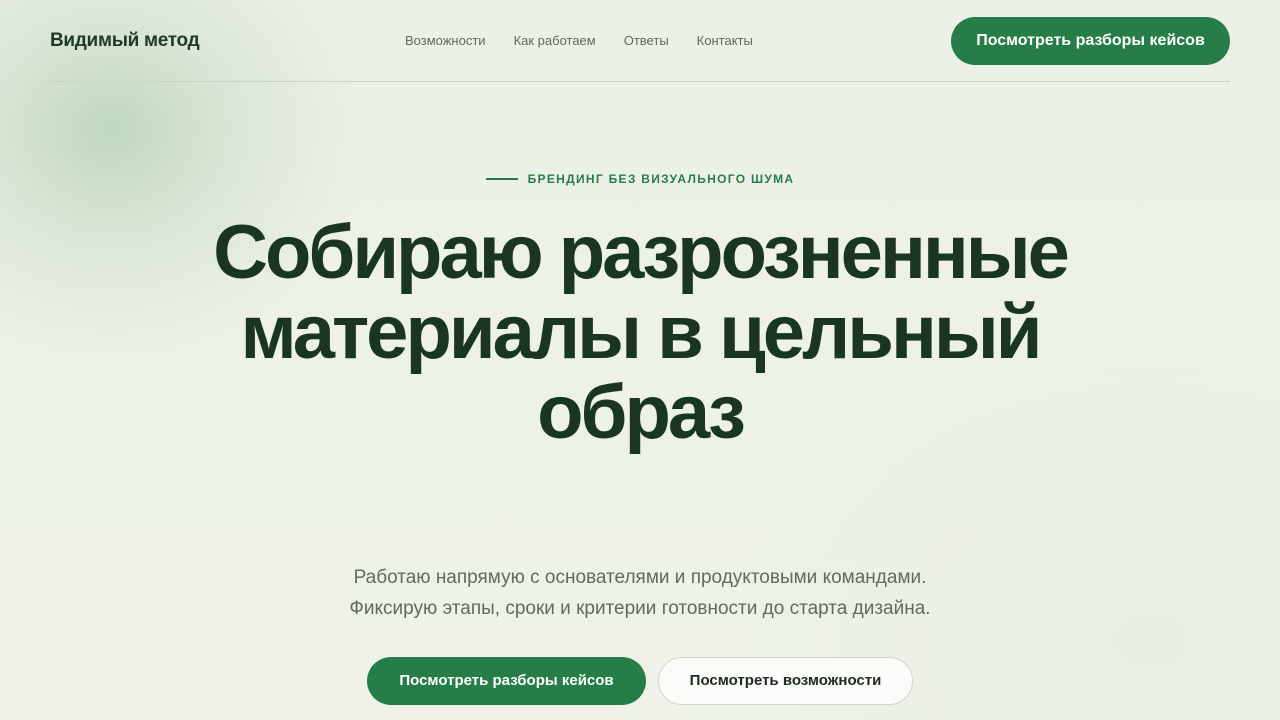 Image resolution: width=1280 pixels, height=720 pixels. What do you see at coordinates (506, 681) in the screenshot?
I see `hero-cases-button: Посмотреть разборы кейсов` at bounding box center [506, 681].